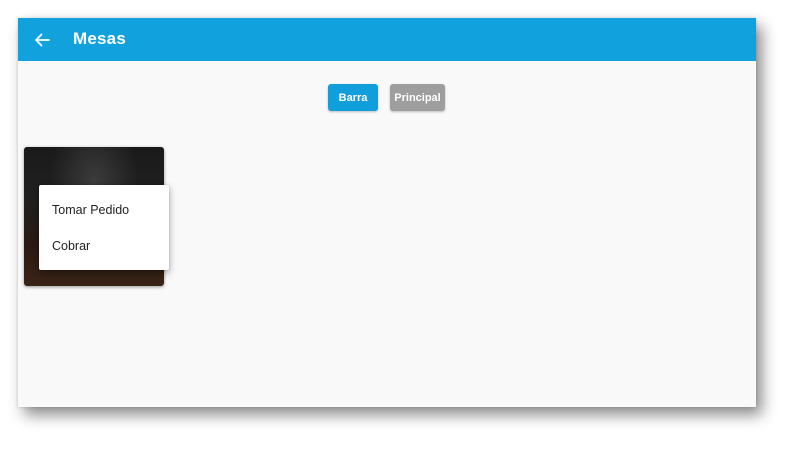  Describe the element at coordinates (99, 38) in the screenshot. I see `page-title: Mesas` at that location.